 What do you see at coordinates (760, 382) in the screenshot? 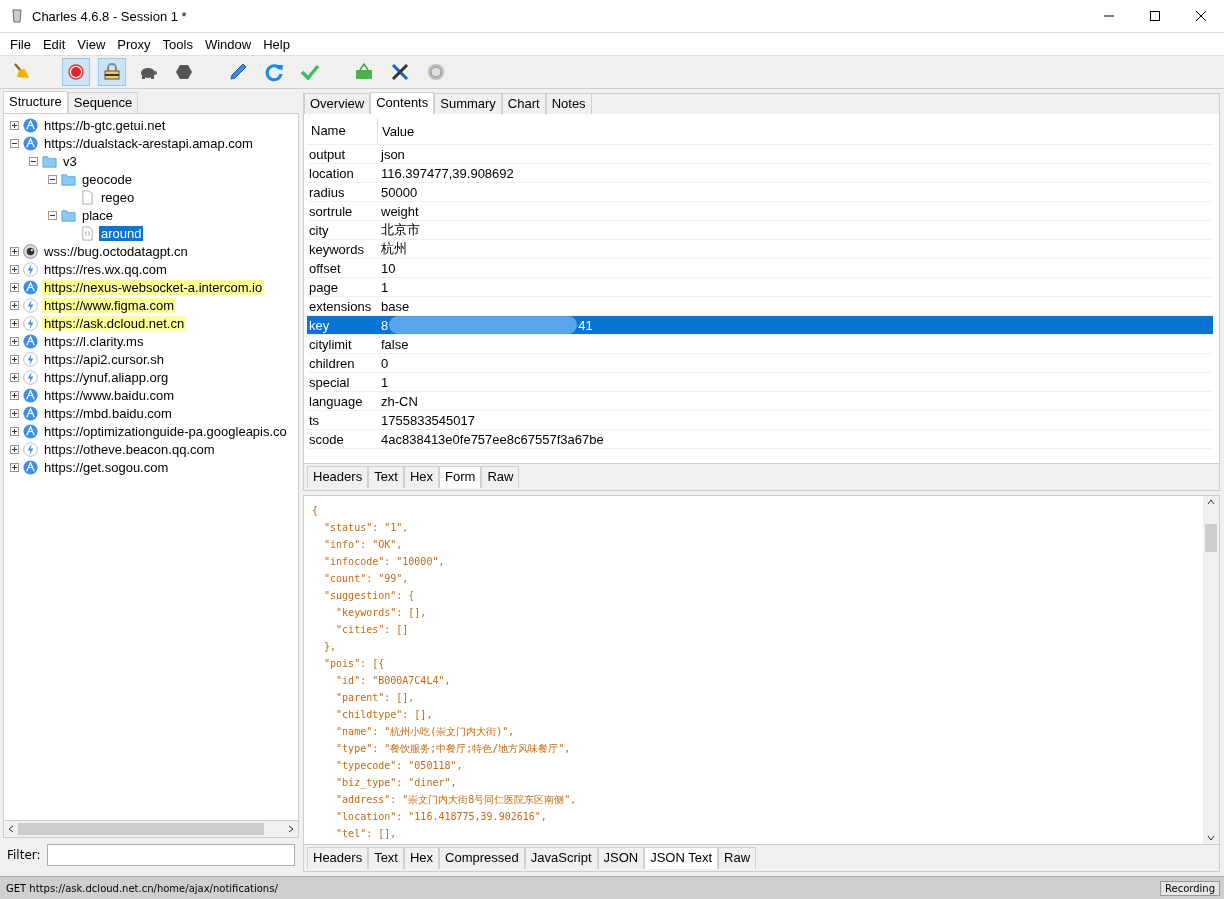
I see `table-row: special 1` at bounding box center [760, 382].